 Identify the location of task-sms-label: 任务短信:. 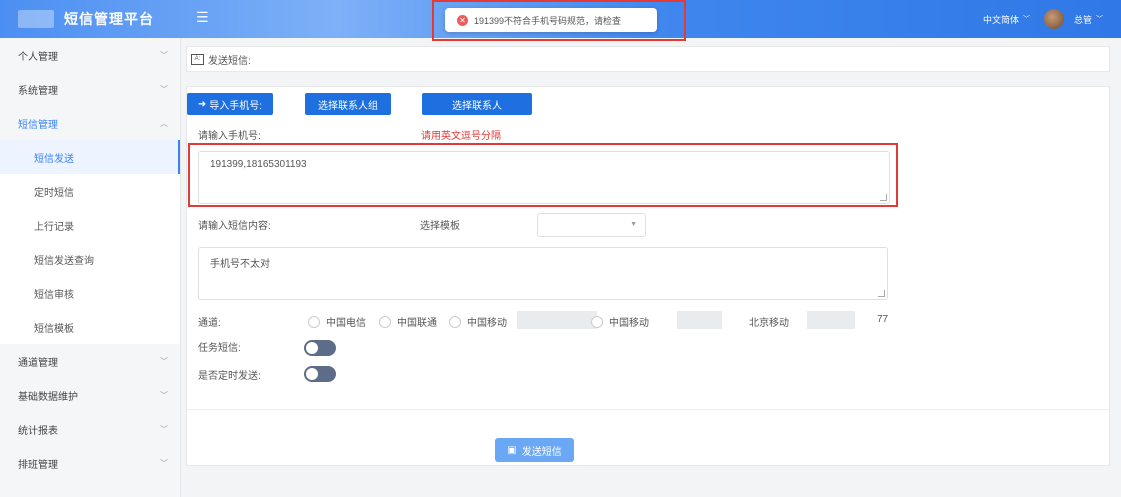
(219, 348).